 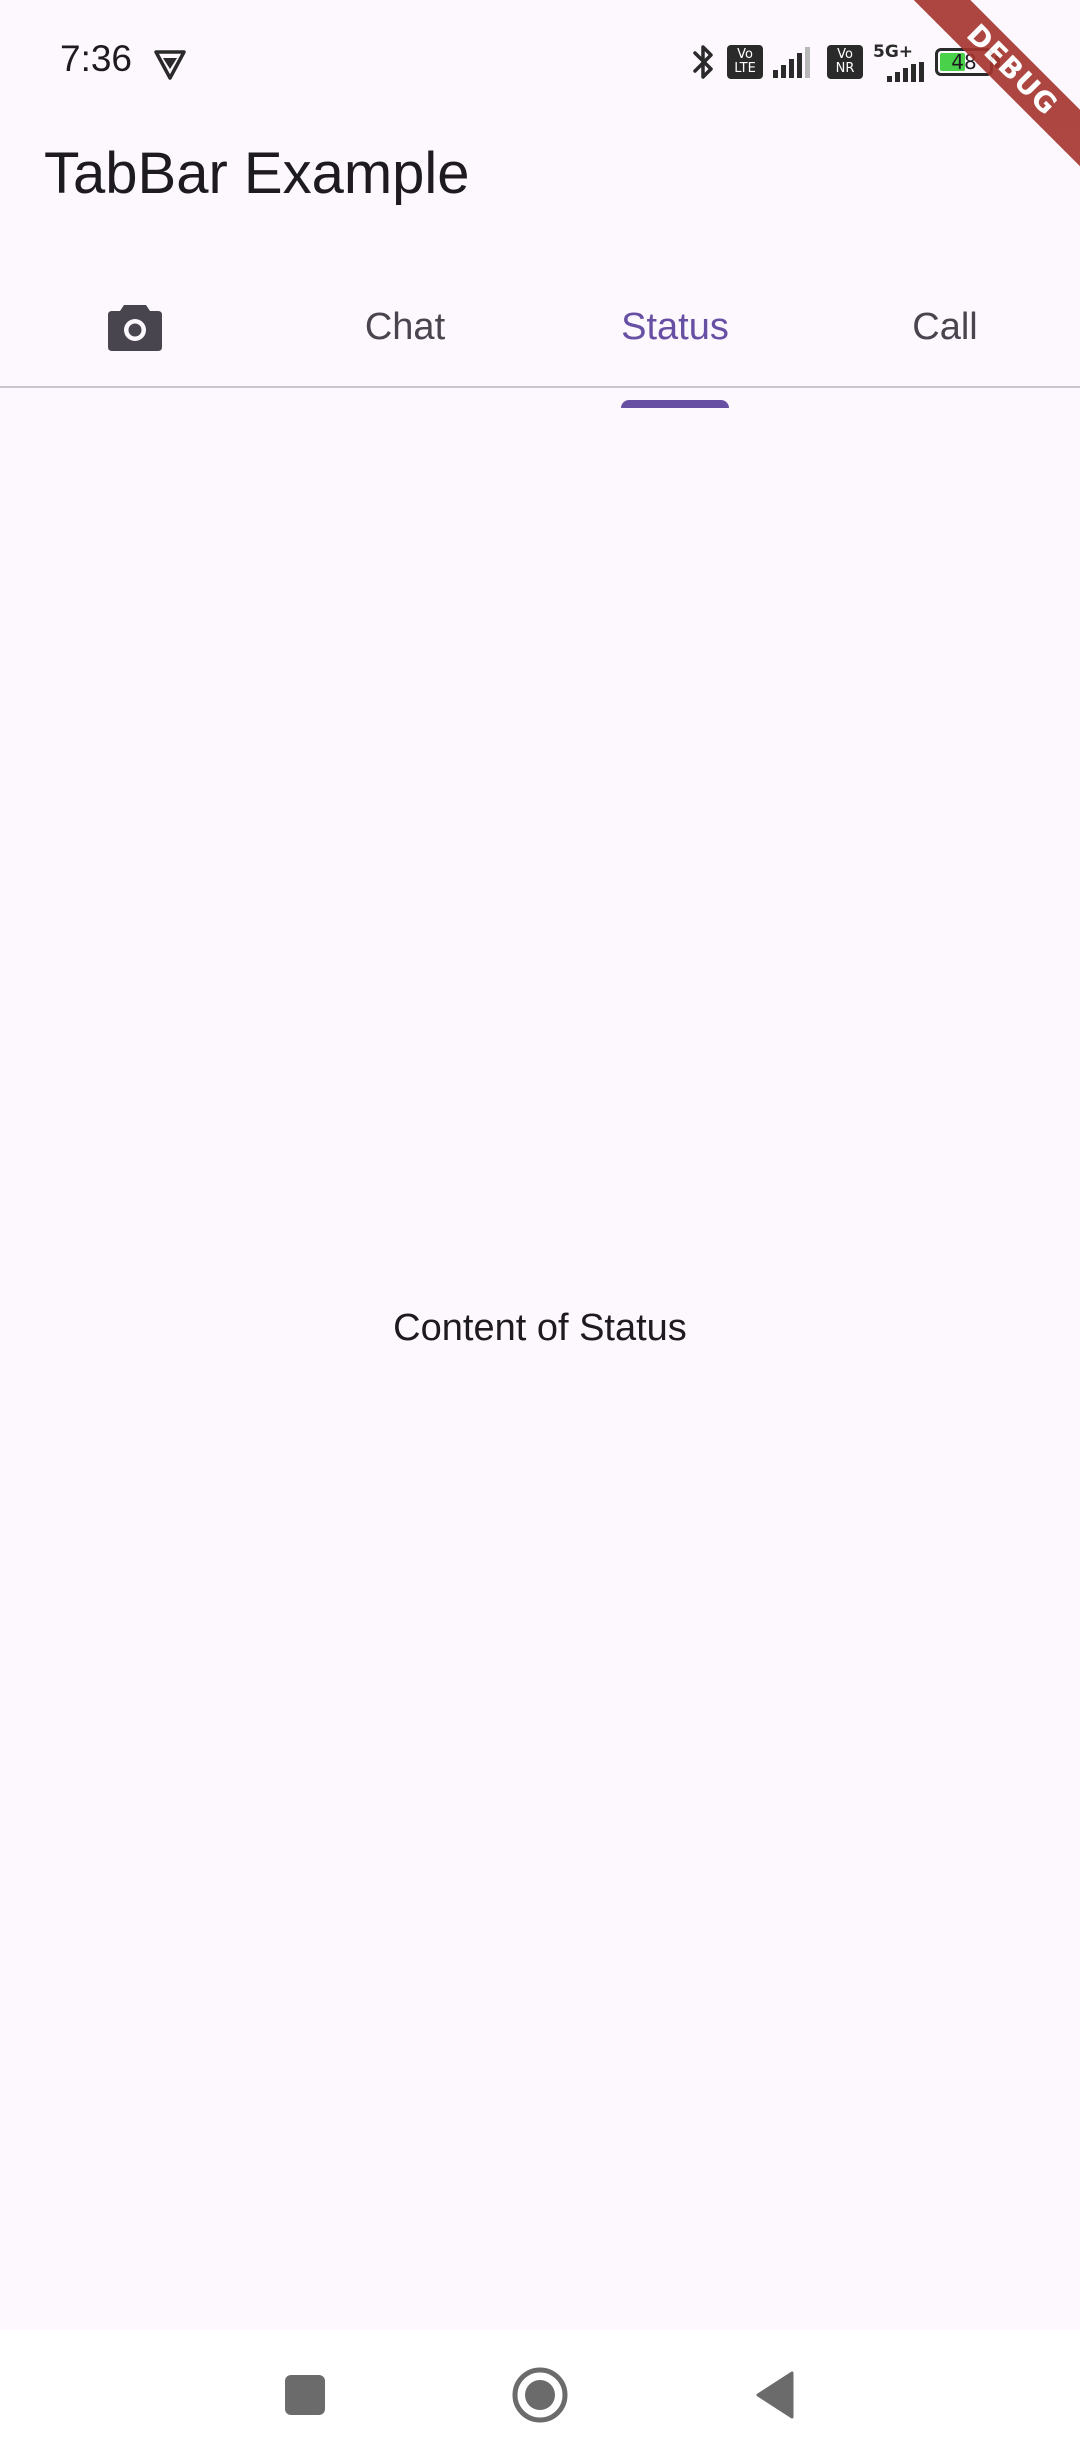 I want to click on tab-status: Status, so click(x=675, y=338).